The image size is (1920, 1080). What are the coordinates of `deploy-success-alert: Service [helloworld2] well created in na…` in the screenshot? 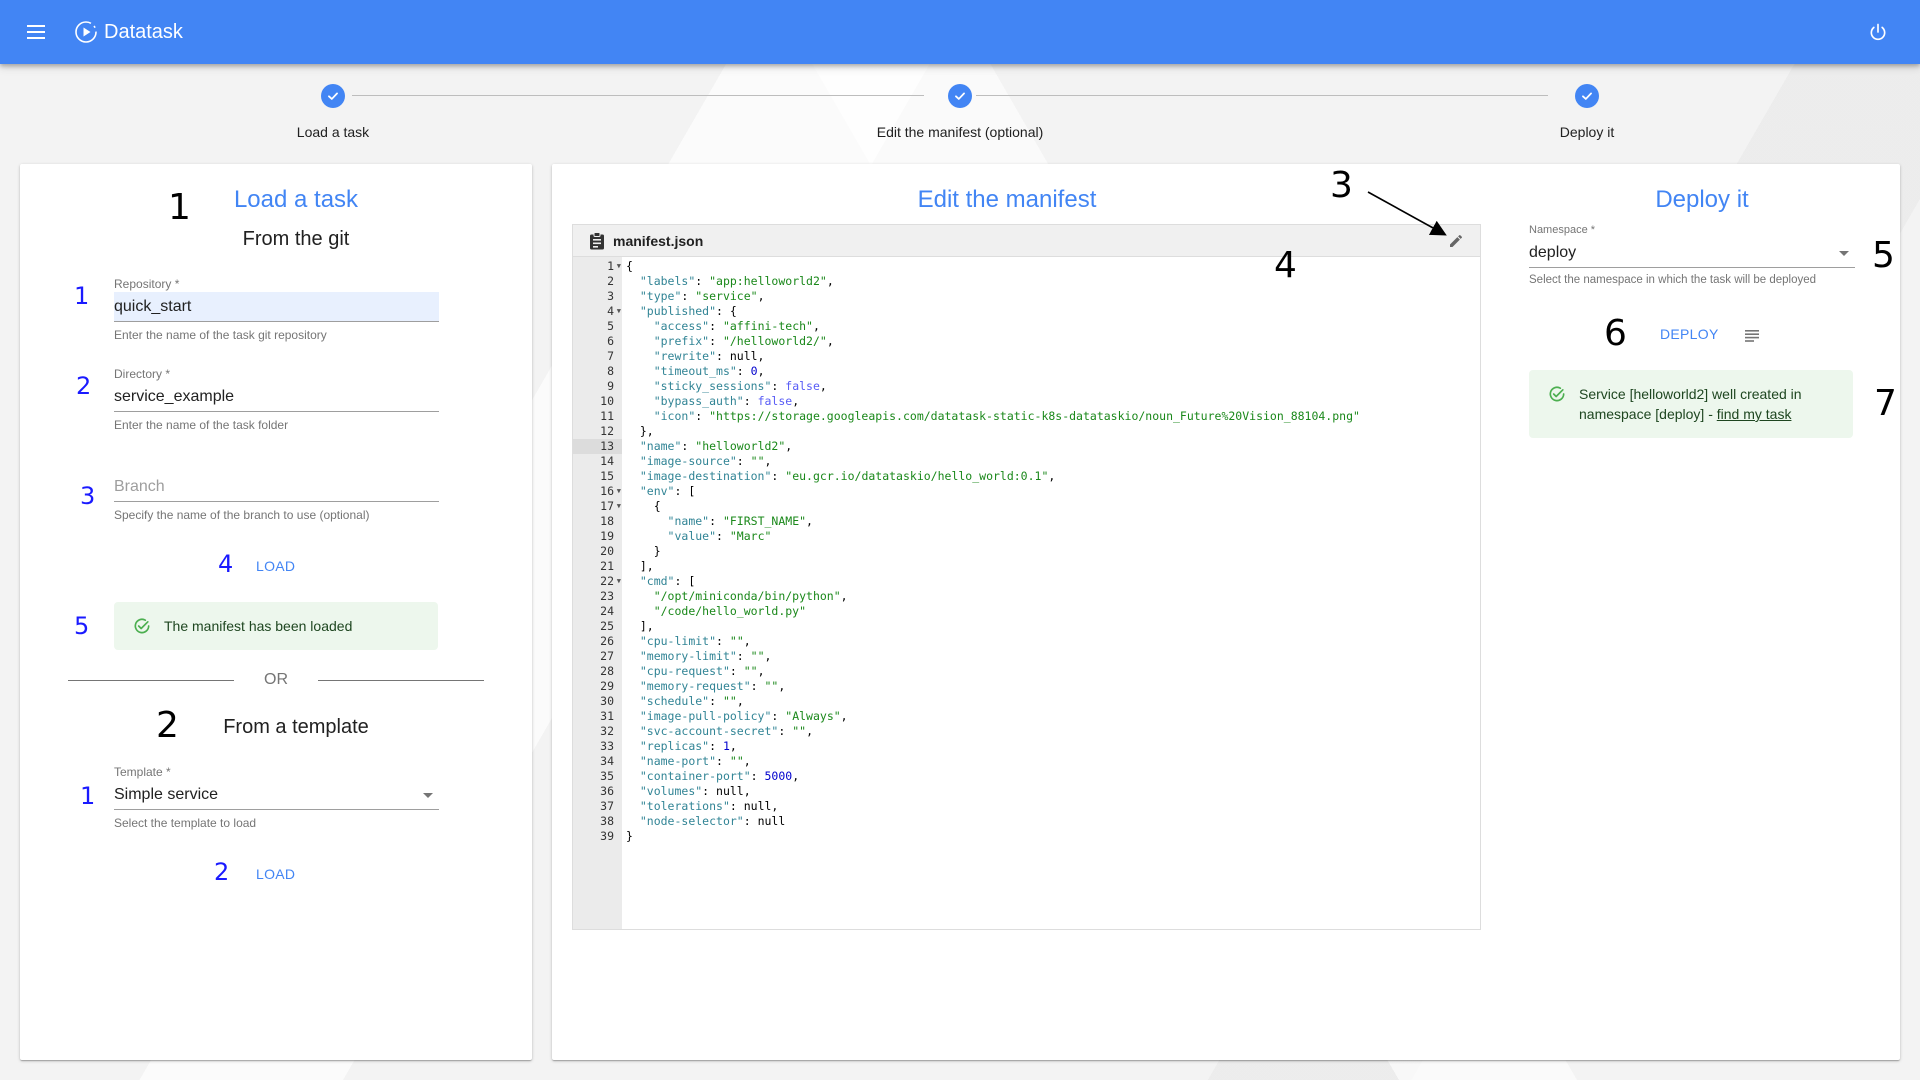 It's located at (1691, 404).